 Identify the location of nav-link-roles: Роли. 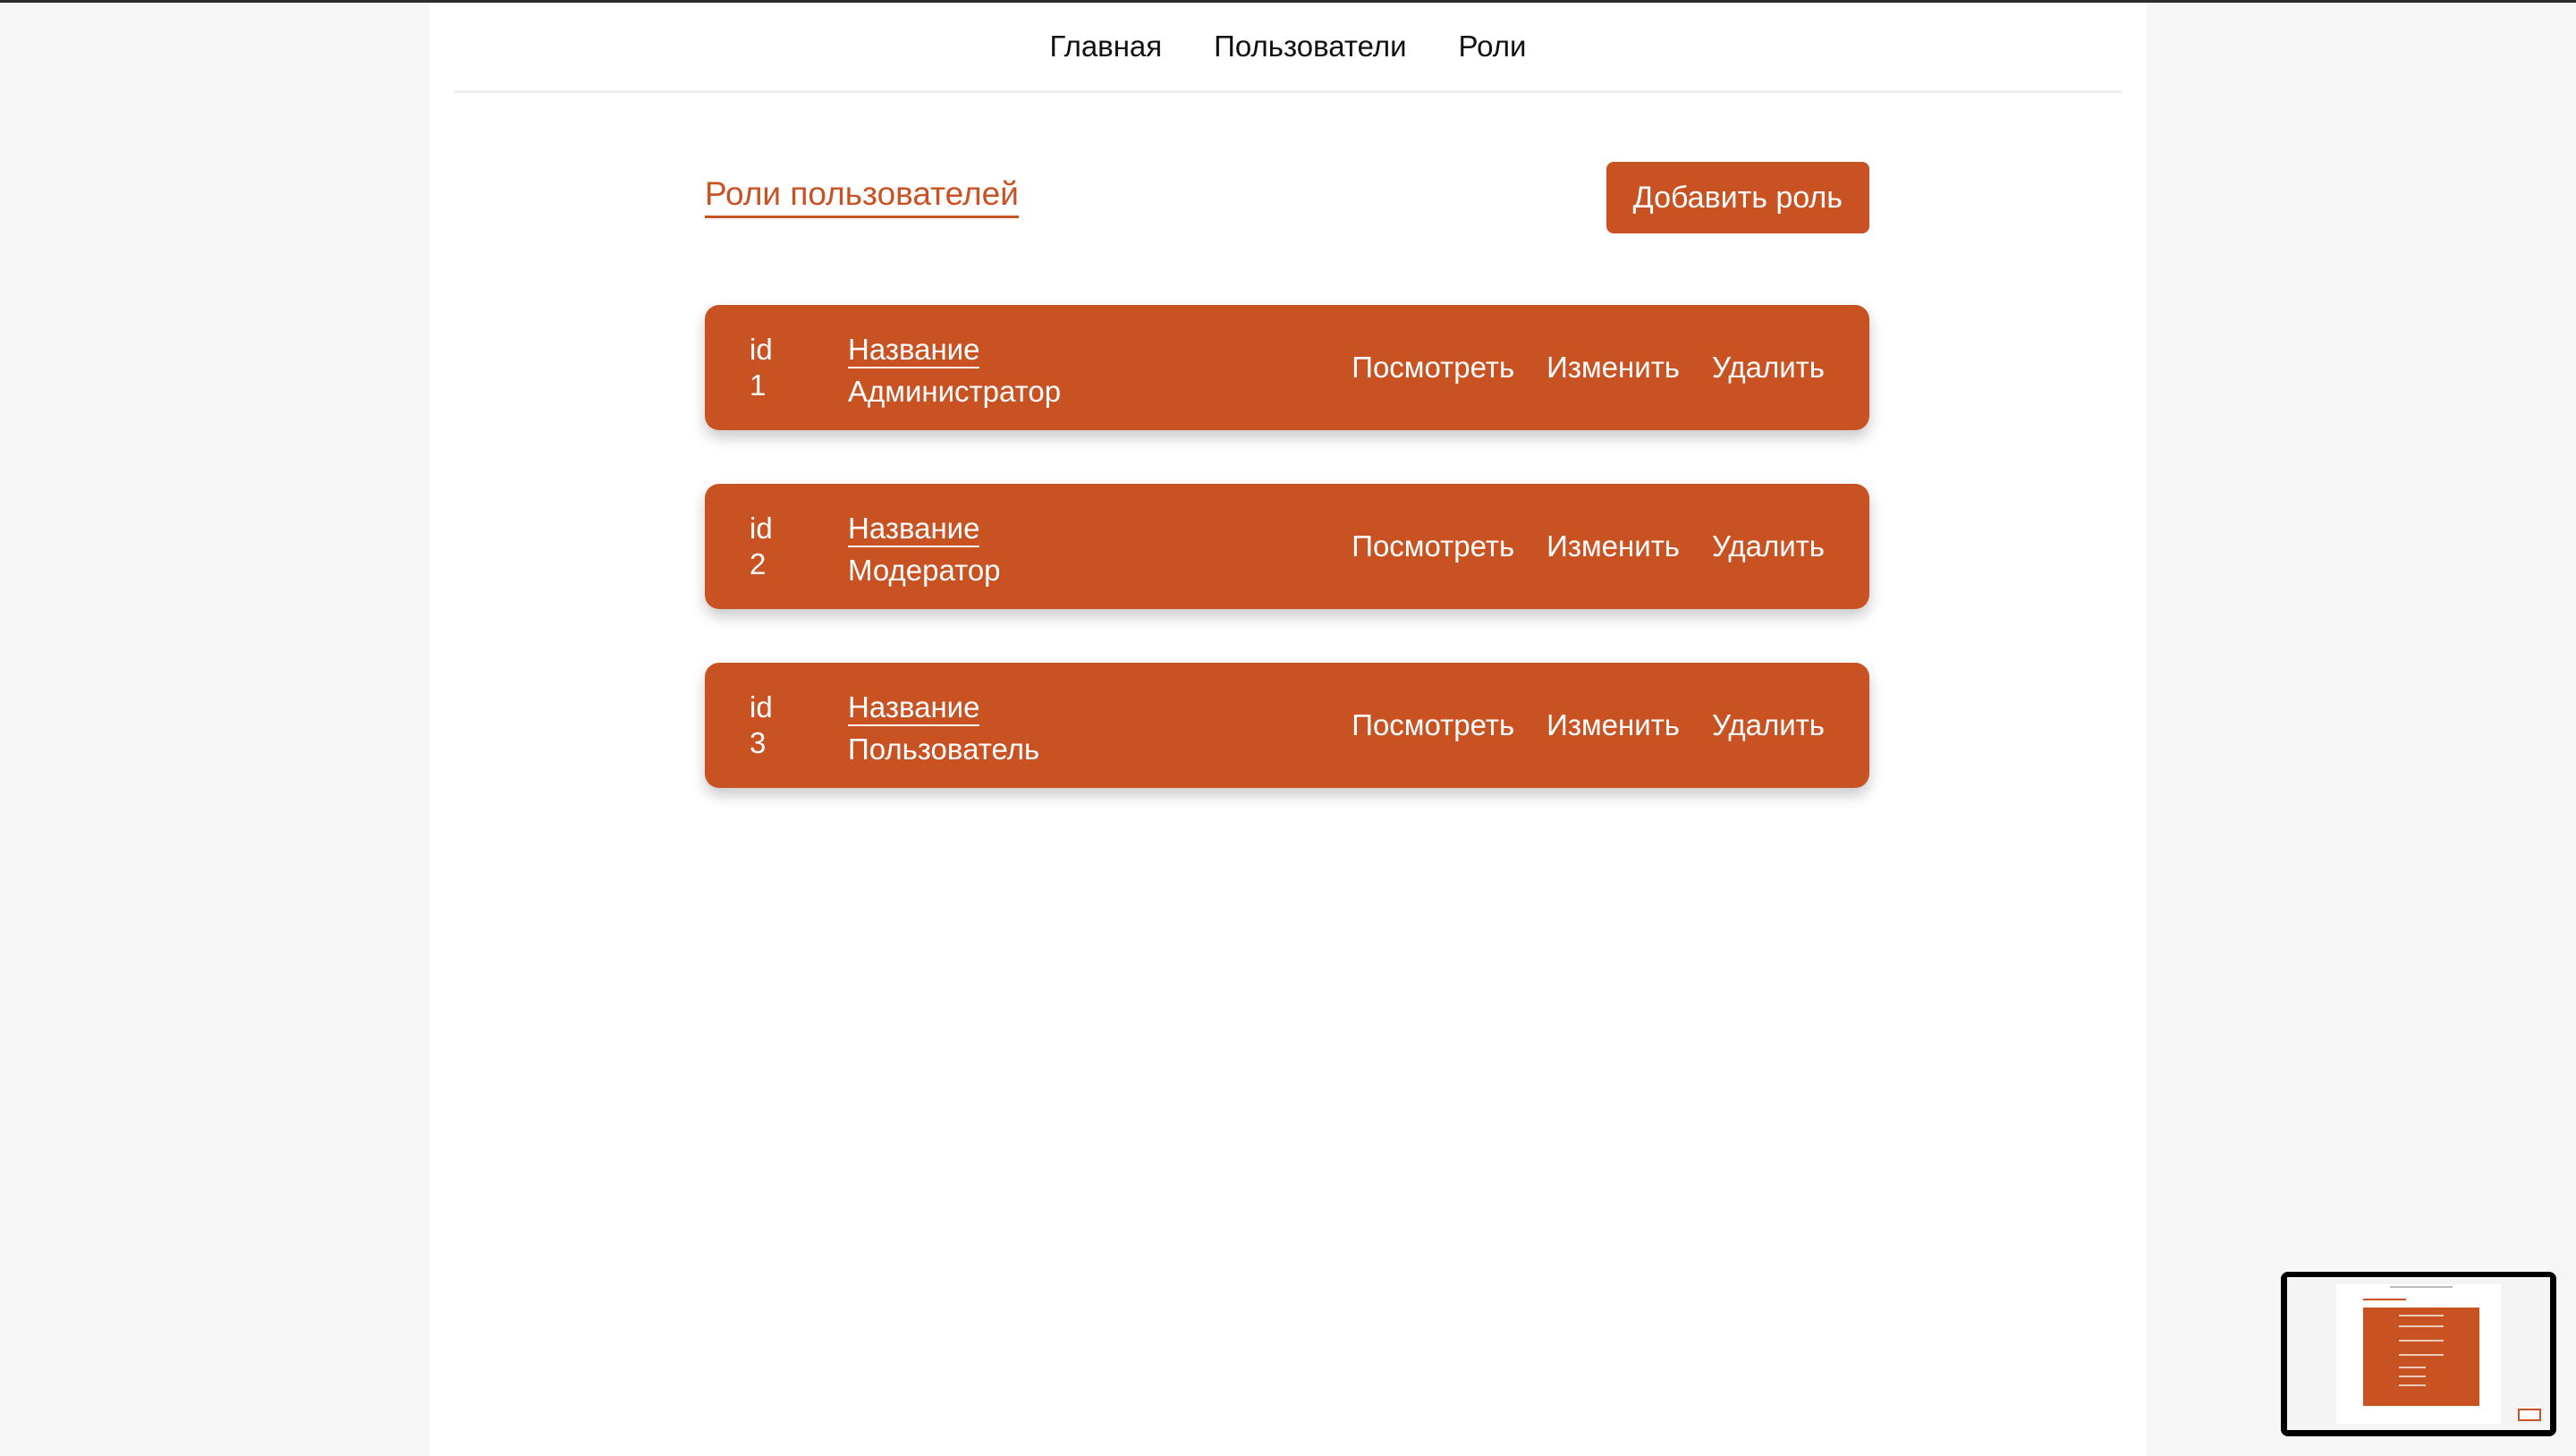
(1493, 46).